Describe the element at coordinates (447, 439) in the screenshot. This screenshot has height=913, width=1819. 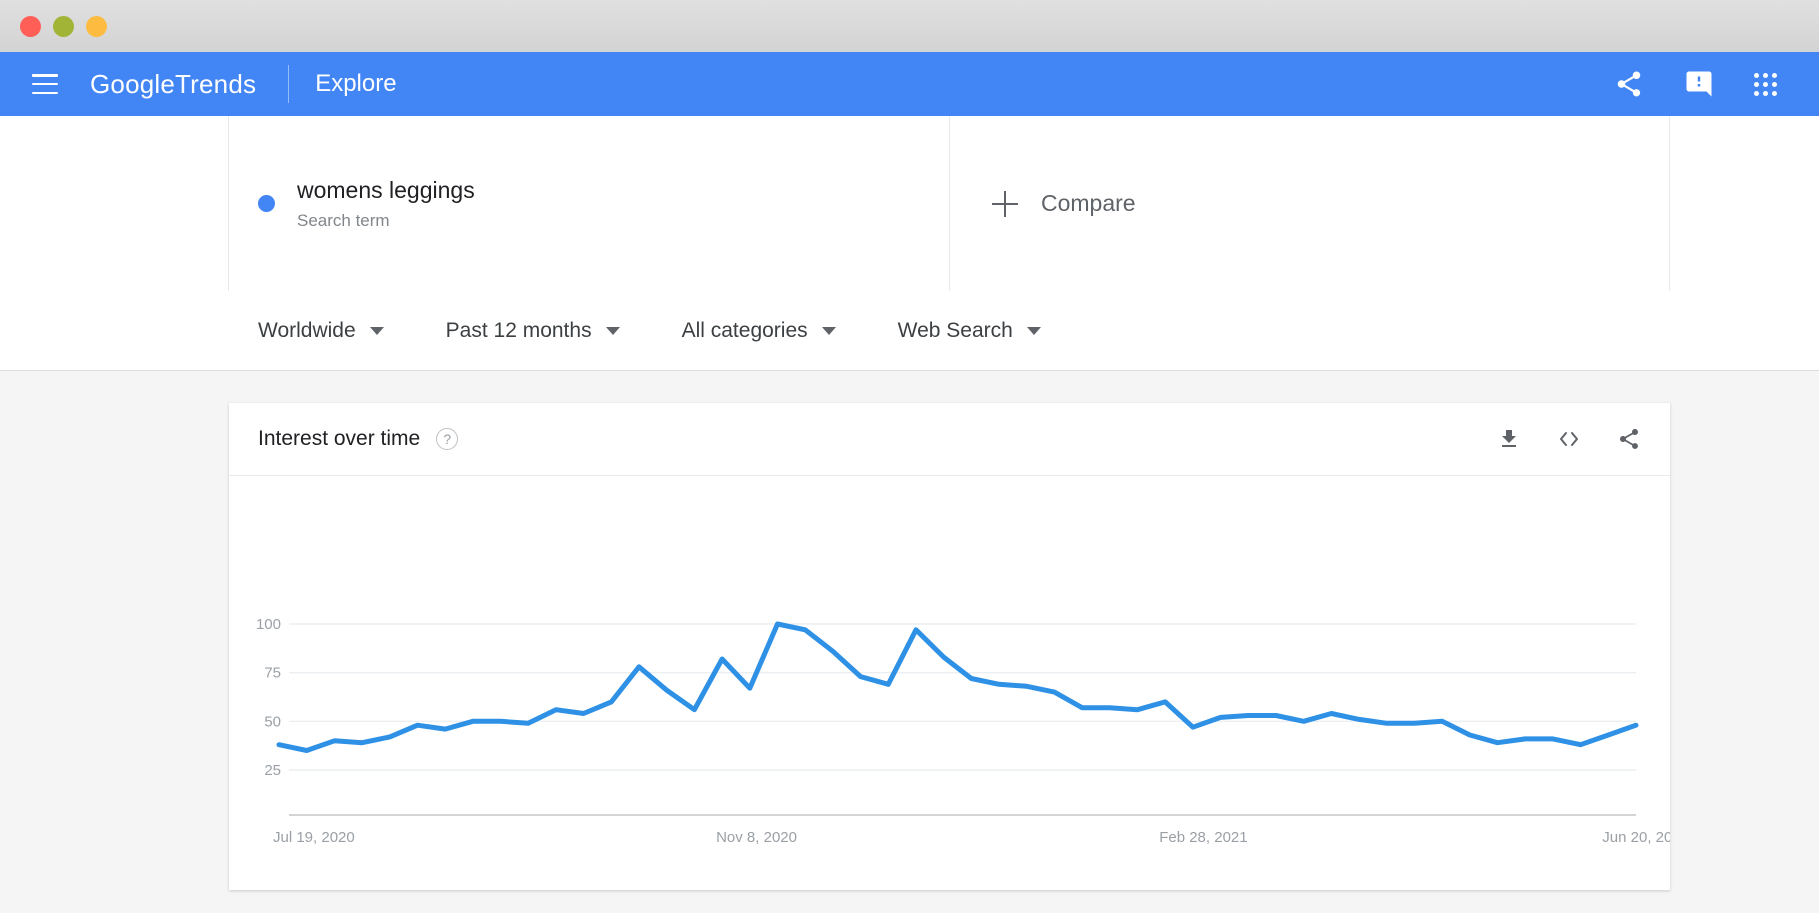
I see `help-circle-icon: ?` at that location.